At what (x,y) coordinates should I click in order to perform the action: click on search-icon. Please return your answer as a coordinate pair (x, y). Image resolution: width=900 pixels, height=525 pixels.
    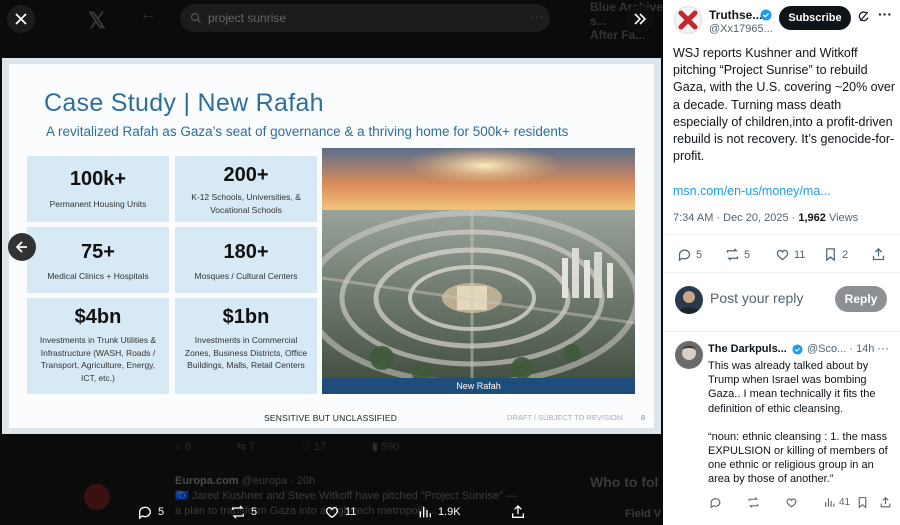
    Looking at the image, I should click on (195, 17).